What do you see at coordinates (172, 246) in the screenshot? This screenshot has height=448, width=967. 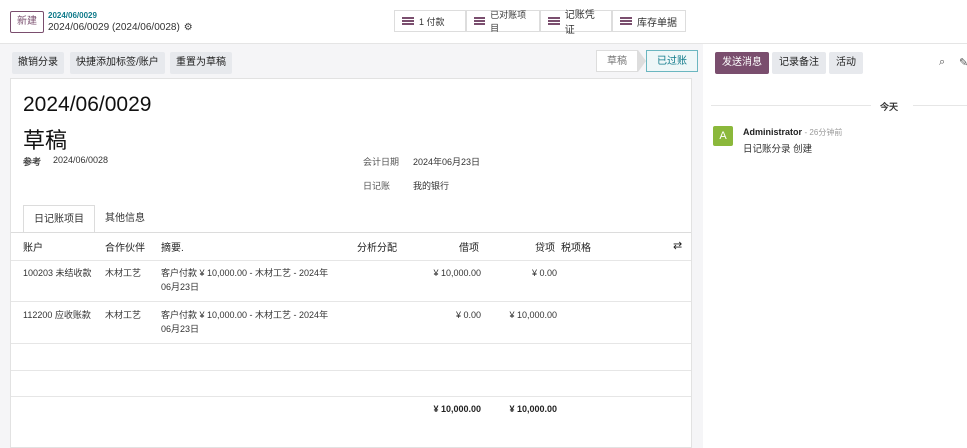 I see `header-label: 摘要.` at bounding box center [172, 246].